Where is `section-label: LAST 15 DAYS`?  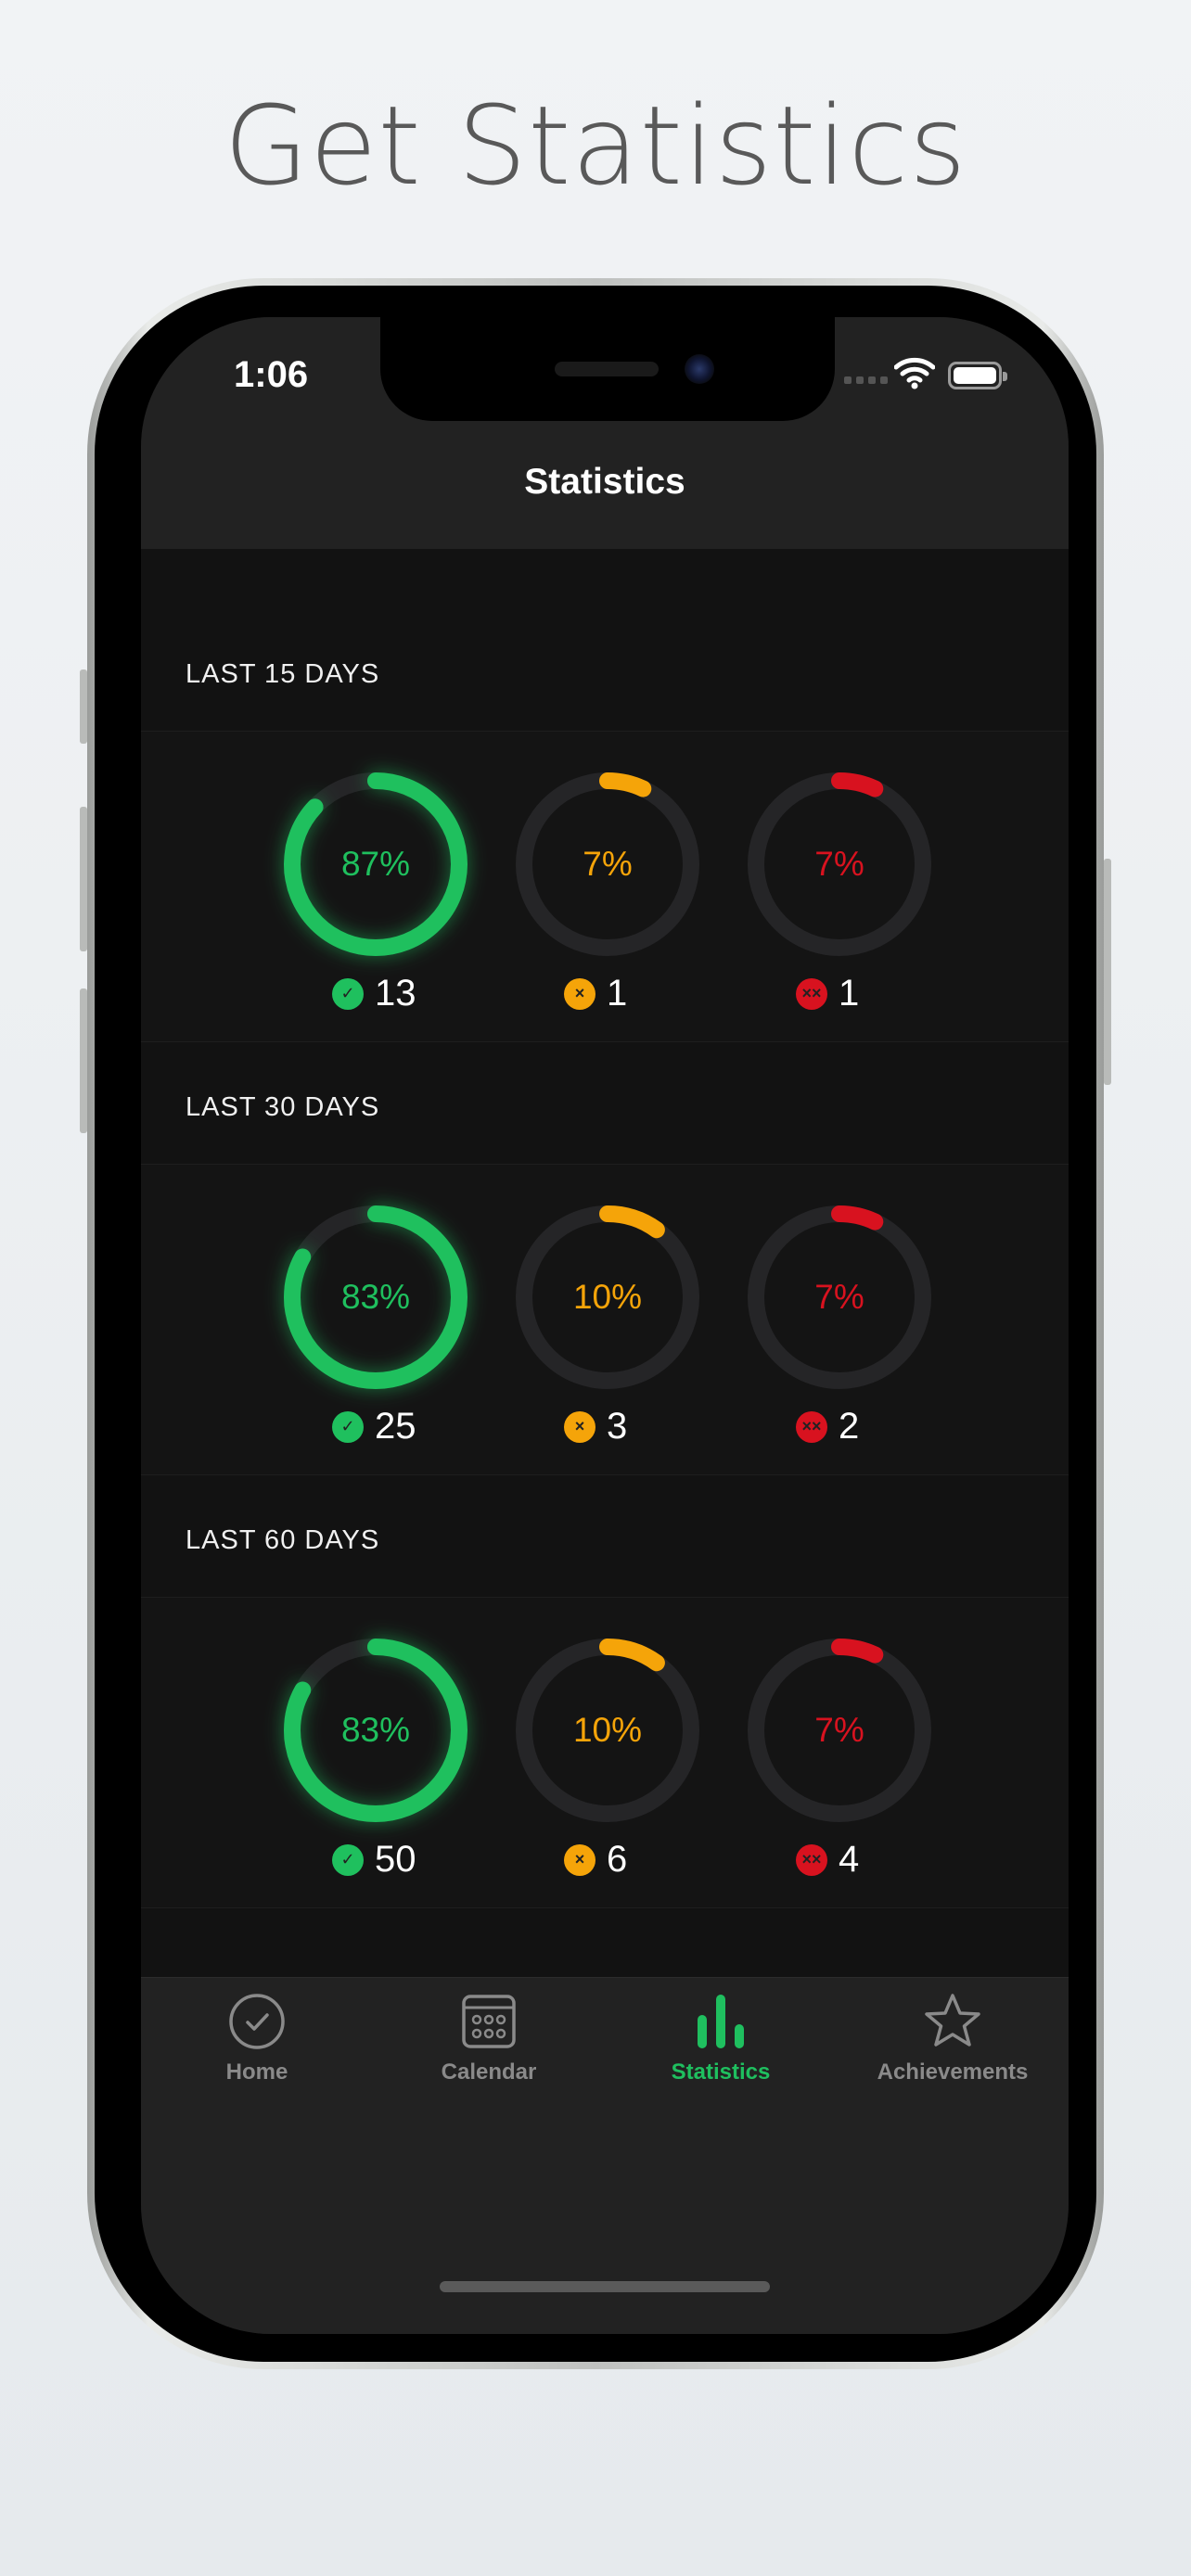 section-label: LAST 15 DAYS is located at coordinates (283, 674).